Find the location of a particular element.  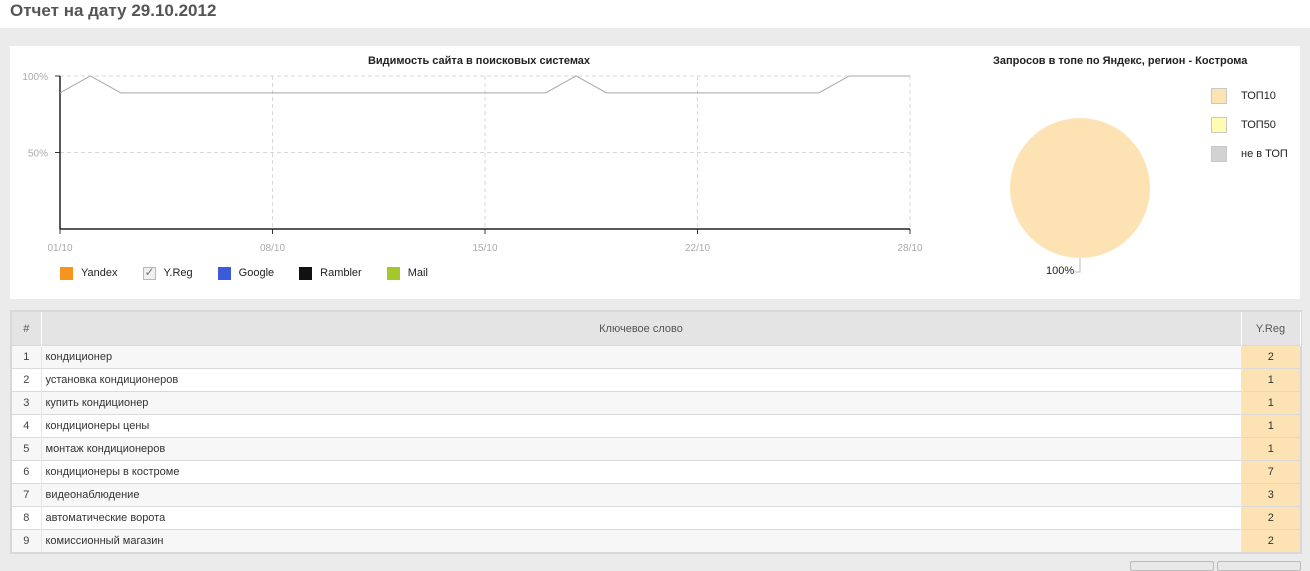

yandex-swatch is located at coordinates (66, 273).